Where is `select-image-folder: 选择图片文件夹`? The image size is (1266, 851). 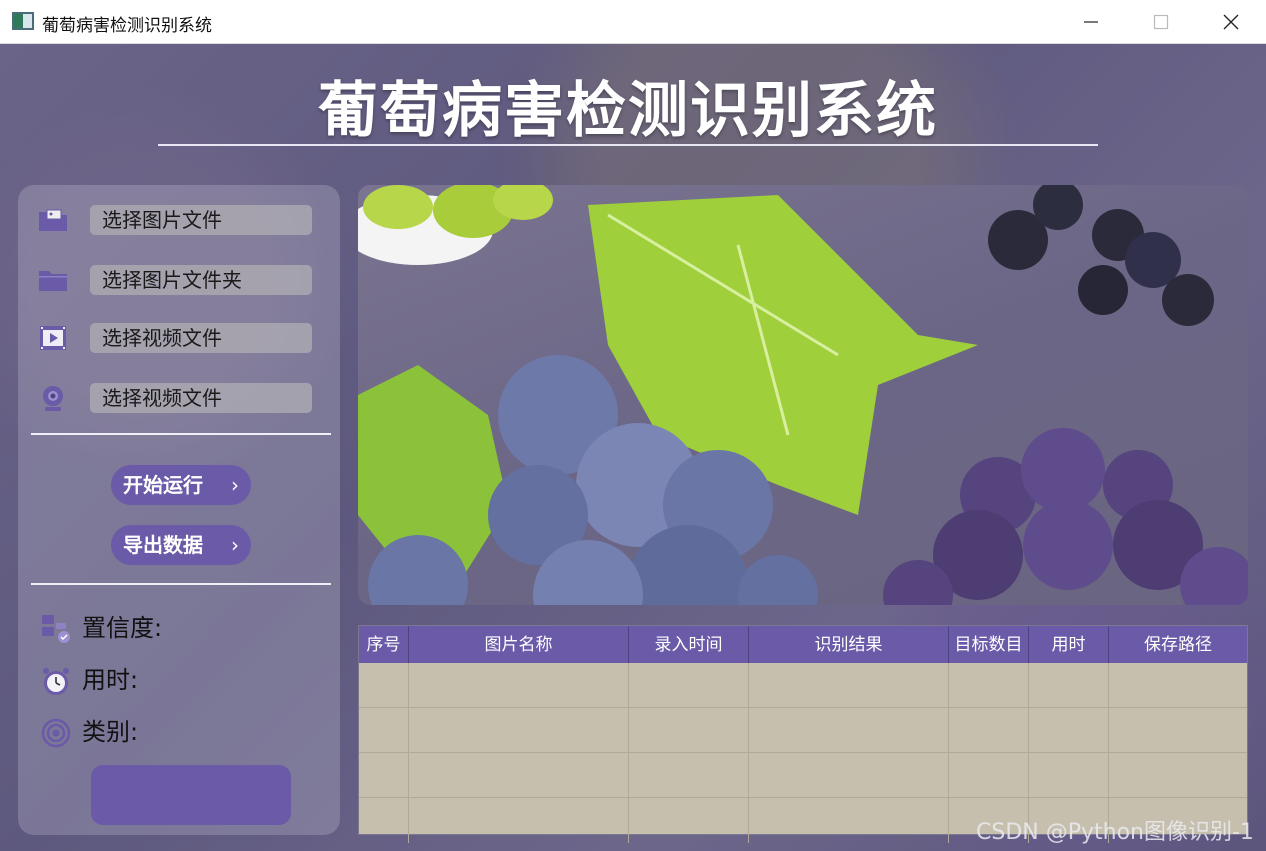 select-image-folder: 选择图片文件夹 is located at coordinates (176, 281).